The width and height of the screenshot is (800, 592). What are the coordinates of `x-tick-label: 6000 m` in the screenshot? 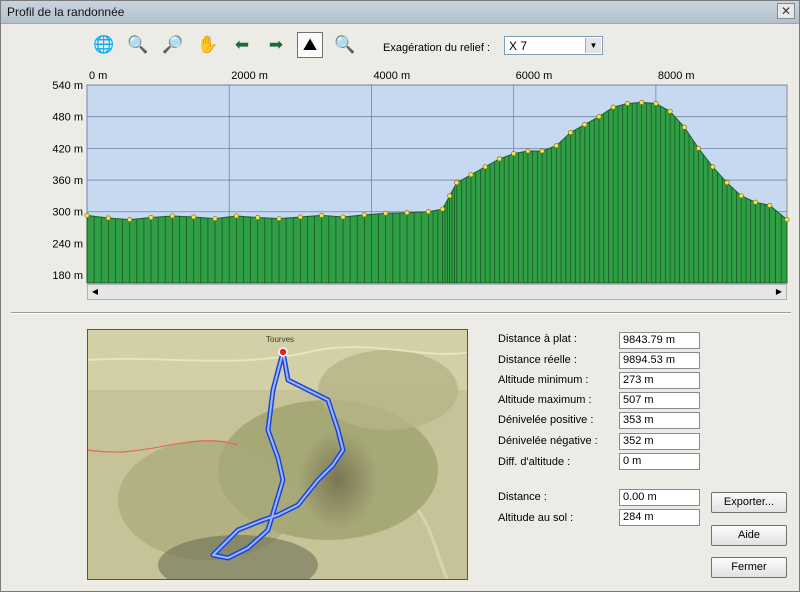 It's located at (534, 76).